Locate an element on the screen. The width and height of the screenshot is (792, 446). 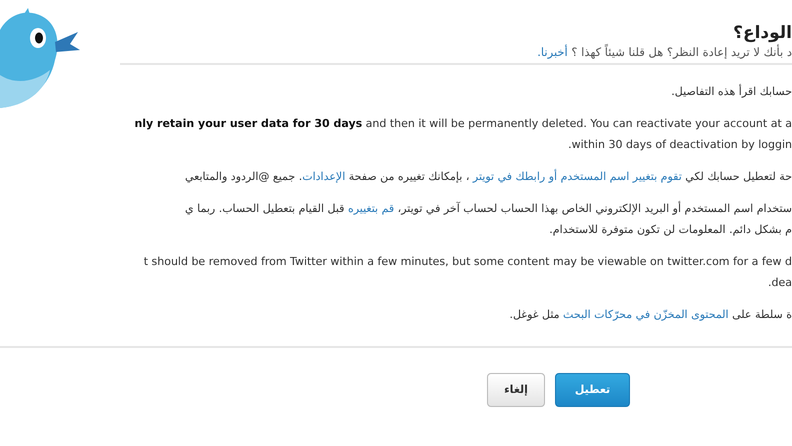
link: تقوم بتغيير اسم المستخدم أو رابطك في تويتر is located at coordinates (577, 176).